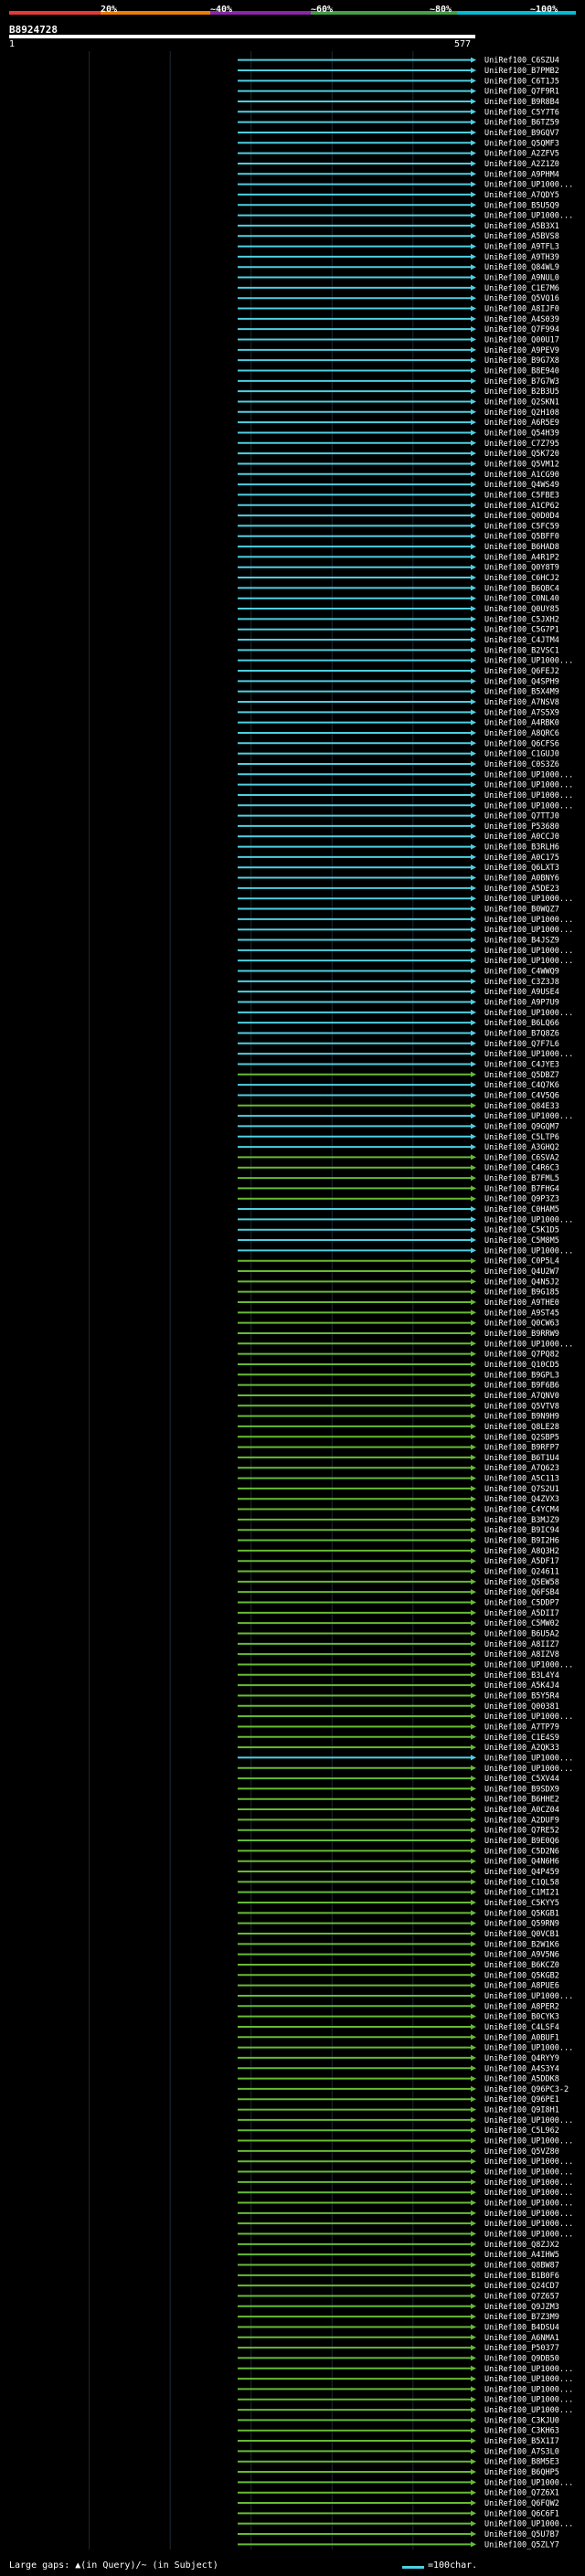 The height and width of the screenshot is (2576, 585). I want to click on hit-label: UniRef100_C1E7M6, so click(521, 288).